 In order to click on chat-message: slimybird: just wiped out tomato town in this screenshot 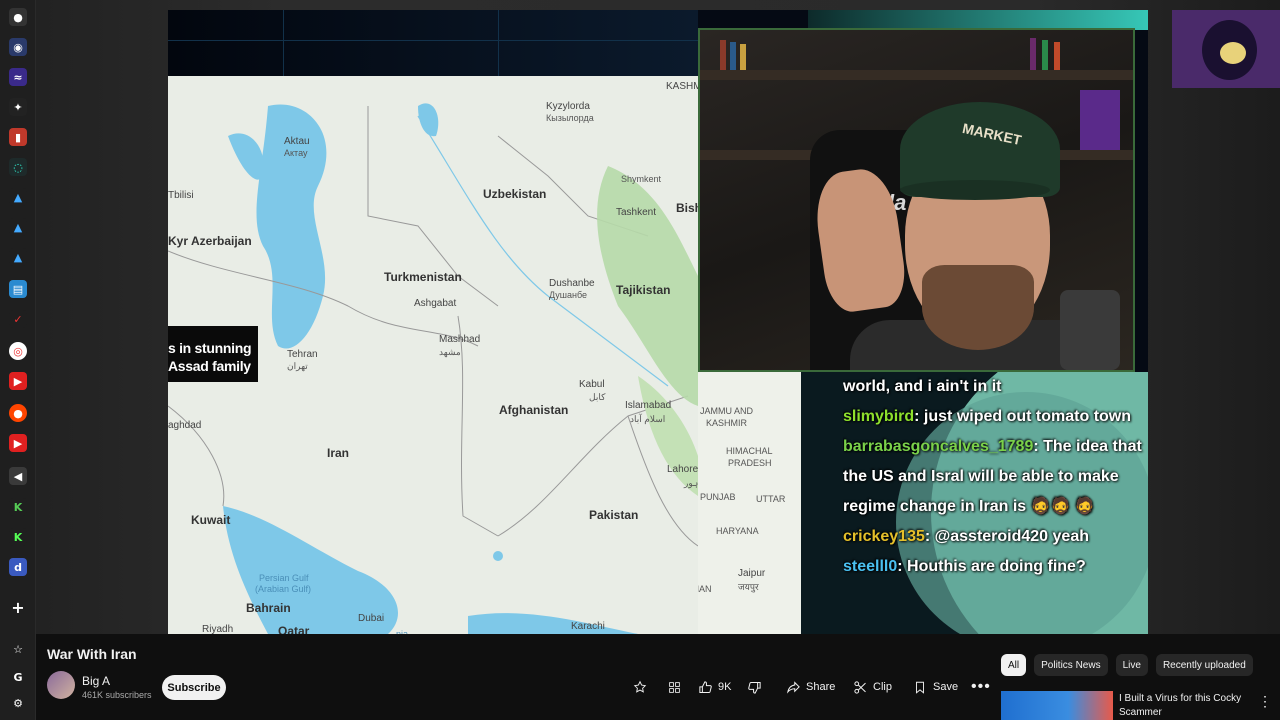, I will do `click(987, 416)`.